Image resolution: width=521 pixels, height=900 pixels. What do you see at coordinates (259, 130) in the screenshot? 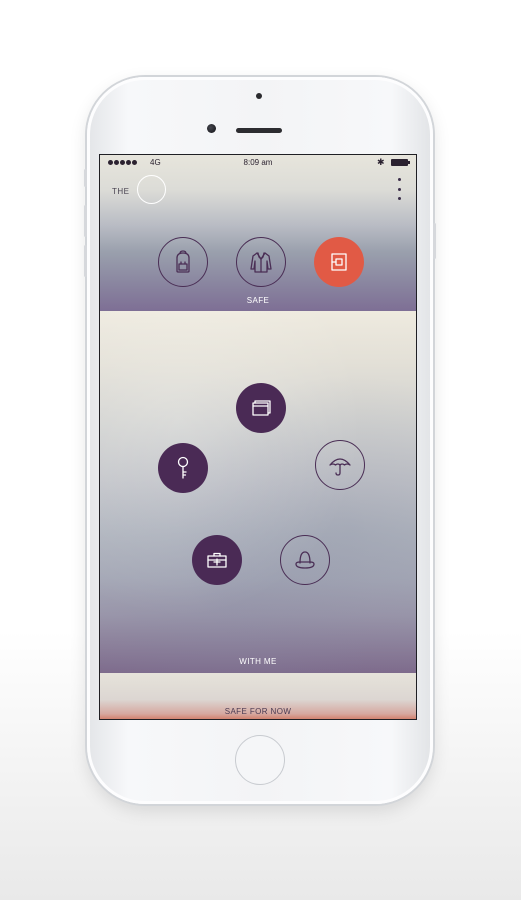
I see `earpiece-speaker` at bounding box center [259, 130].